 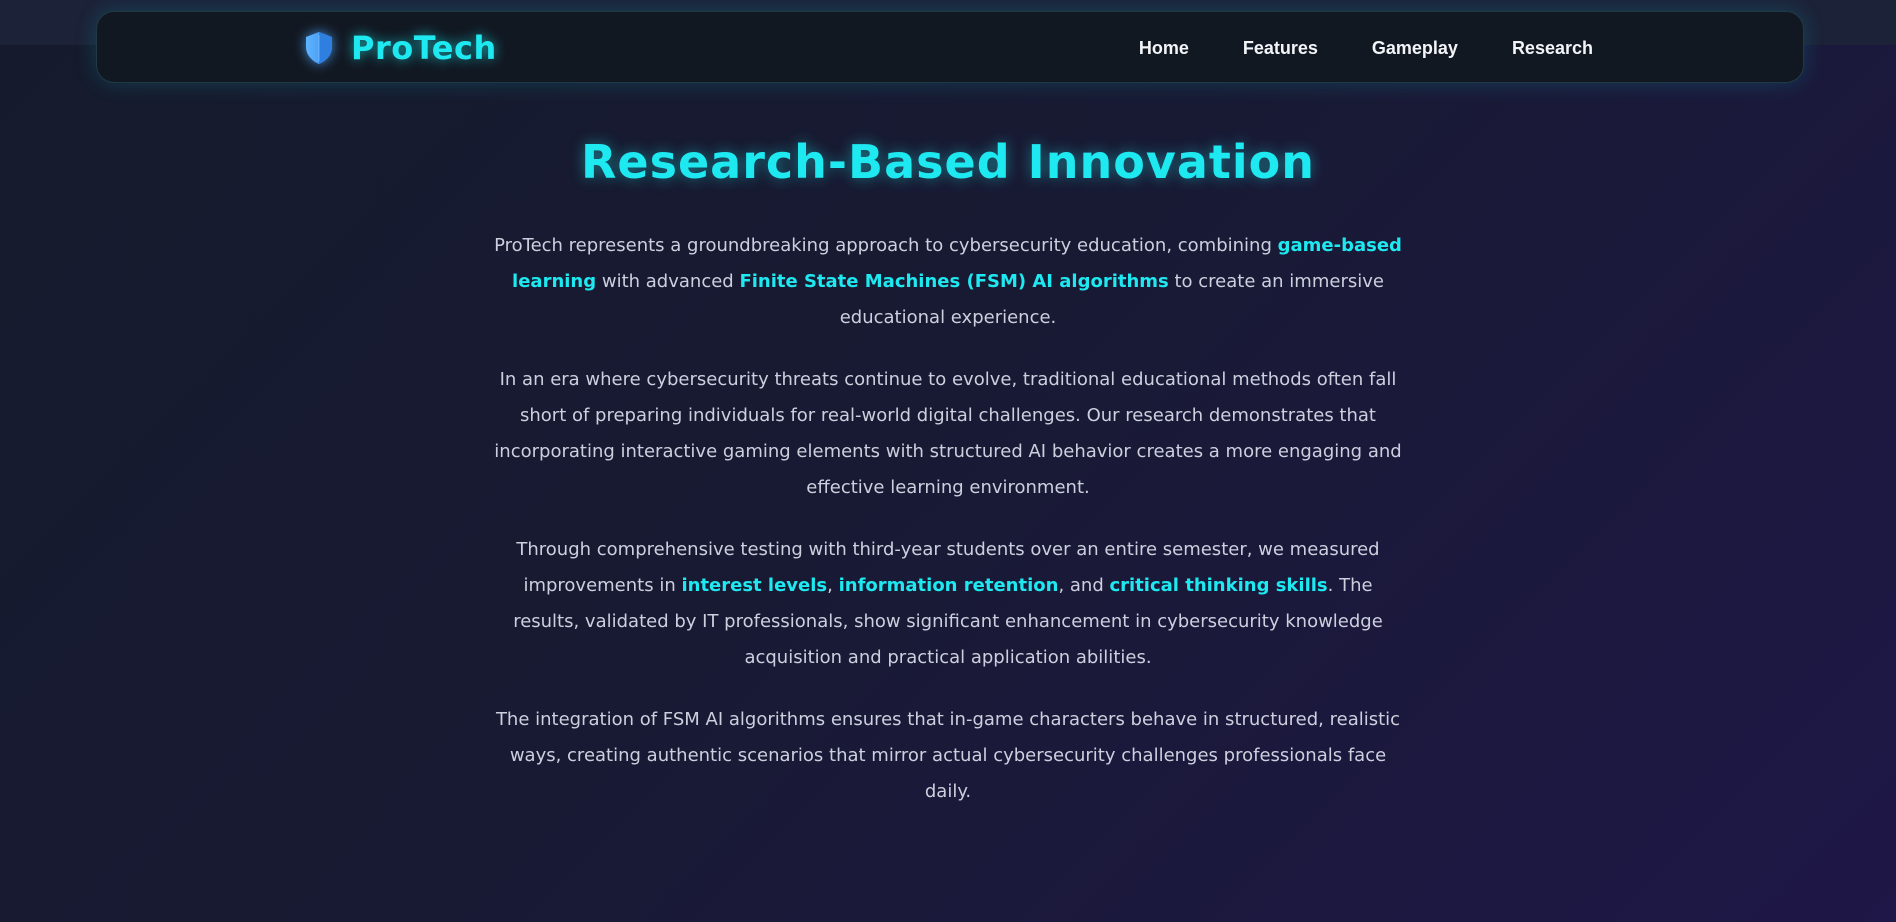 What do you see at coordinates (668, 281) in the screenshot?
I see `text-span: with advanced` at bounding box center [668, 281].